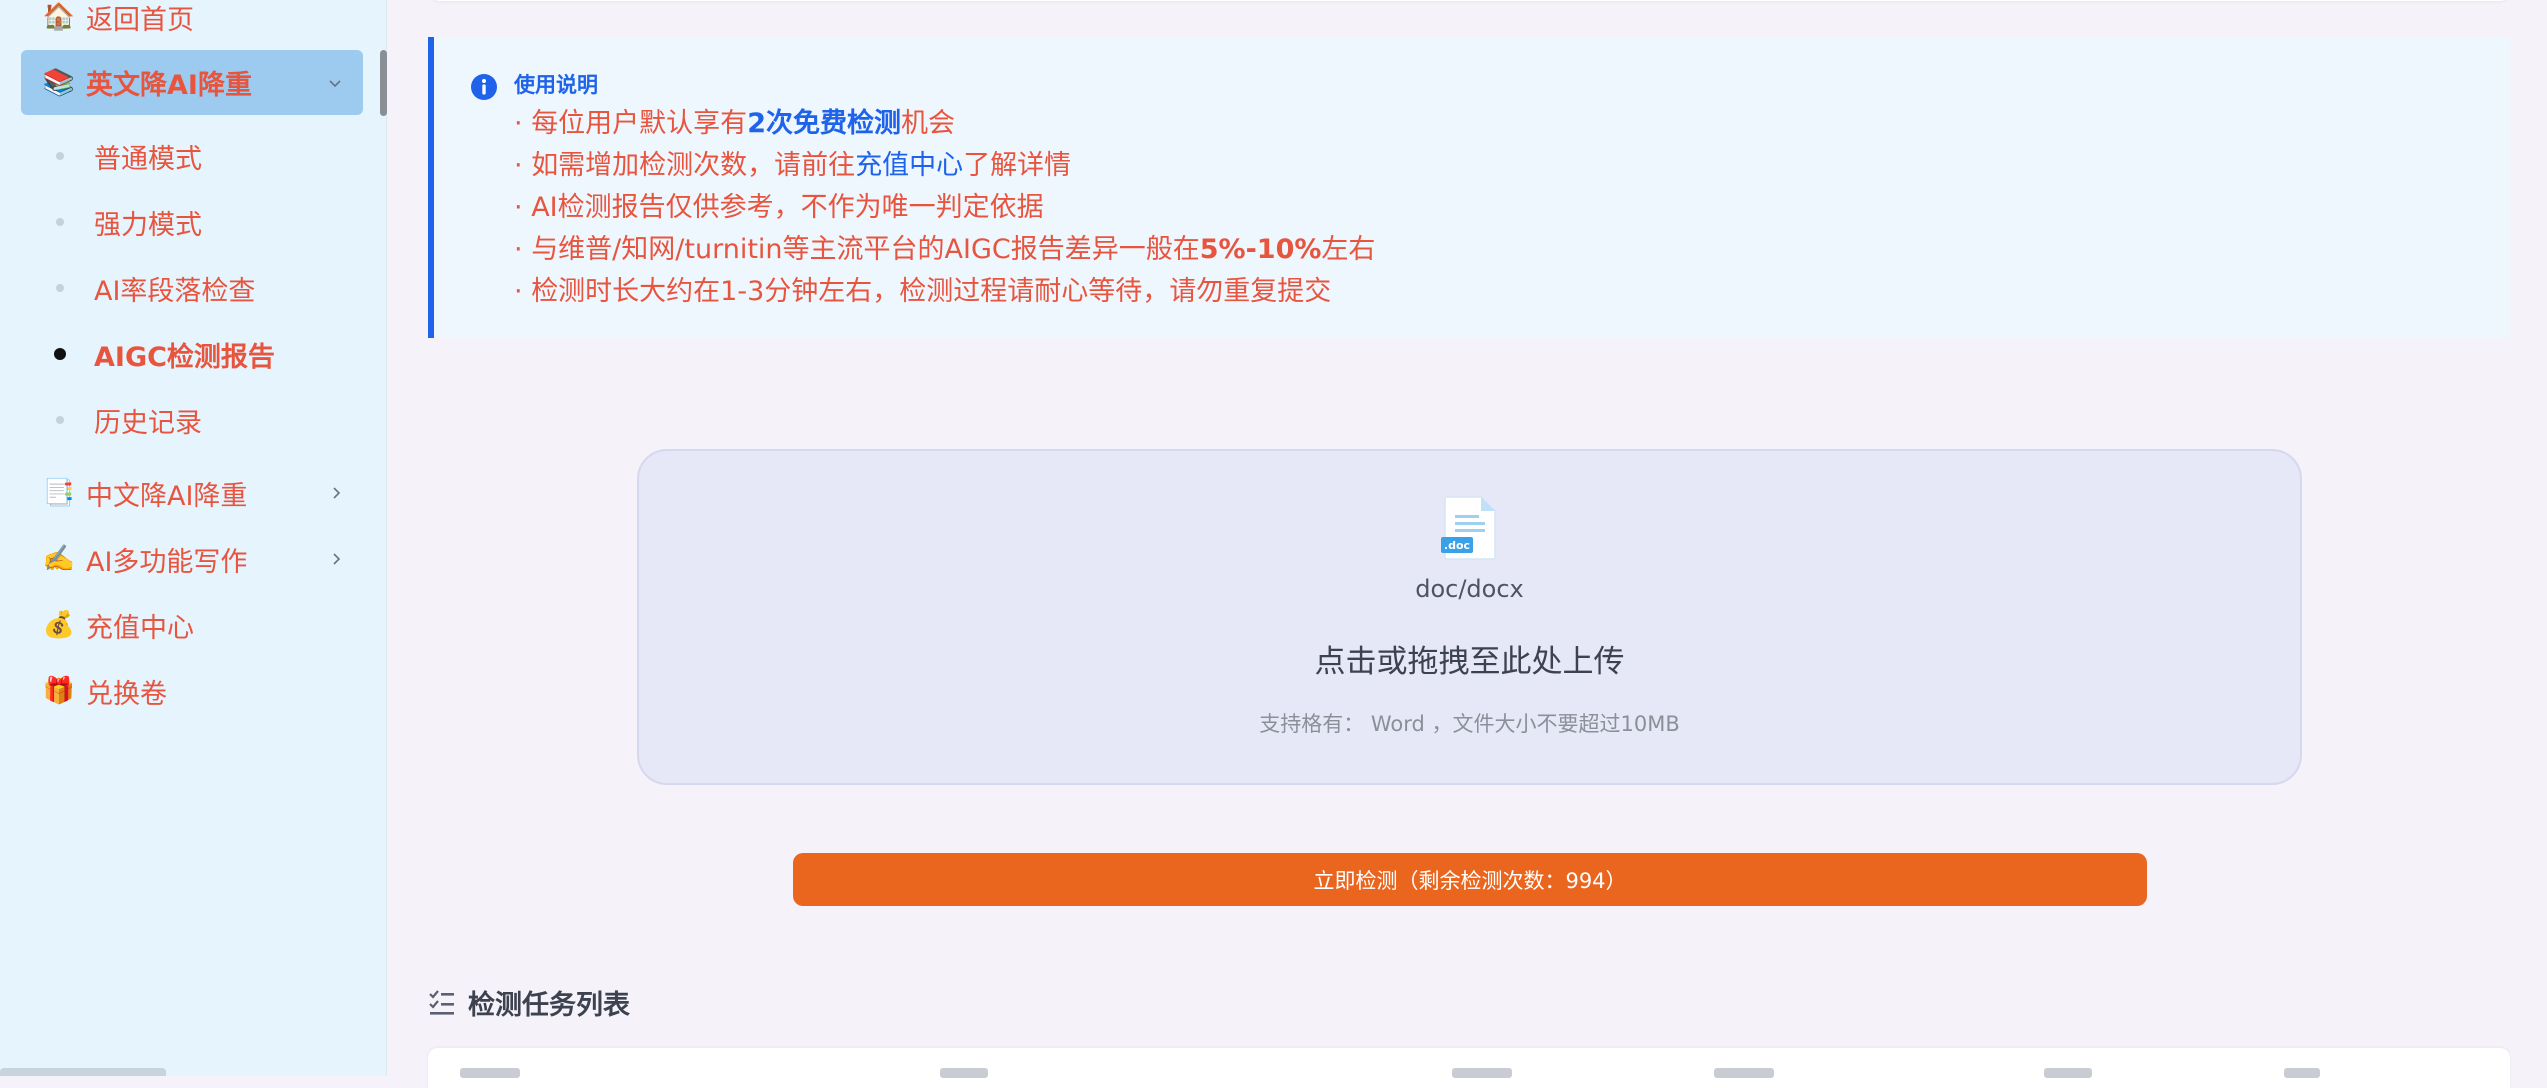  What do you see at coordinates (148, 423) in the screenshot?
I see `sidebar-subitem-label: 历史记录` at bounding box center [148, 423].